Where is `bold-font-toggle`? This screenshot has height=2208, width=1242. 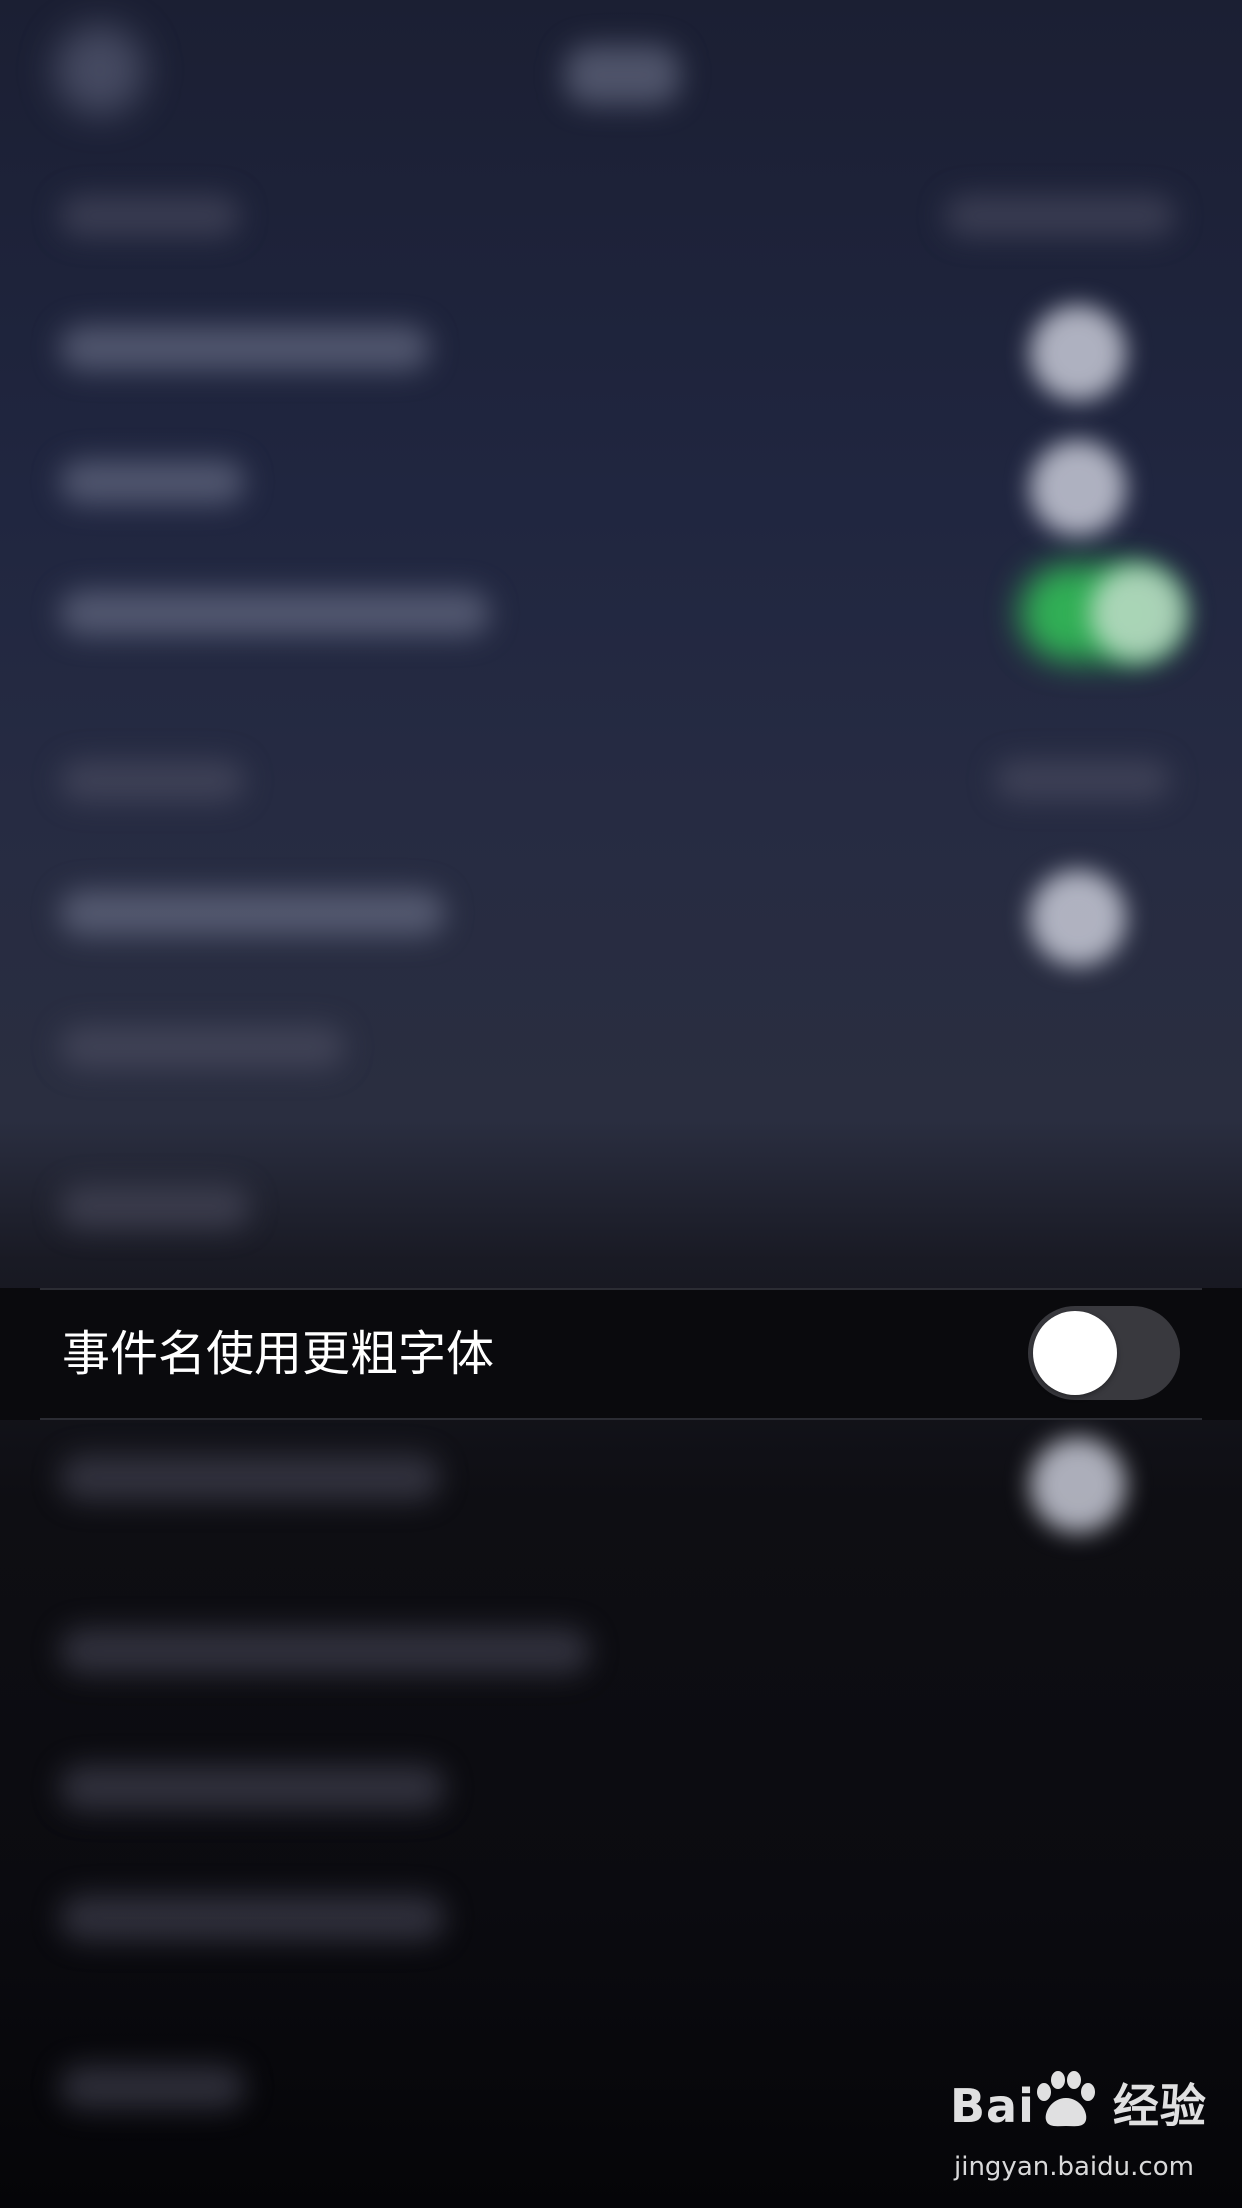
bold-font-toggle is located at coordinates (1104, 1353).